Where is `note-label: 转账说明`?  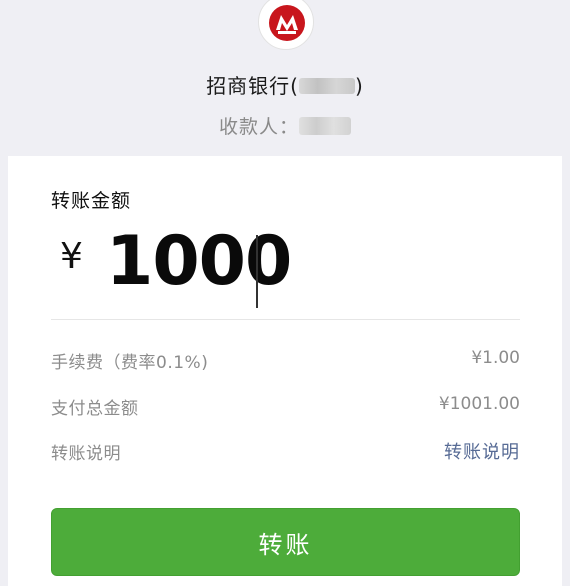
note-label: 转账说明 is located at coordinates (86, 454).